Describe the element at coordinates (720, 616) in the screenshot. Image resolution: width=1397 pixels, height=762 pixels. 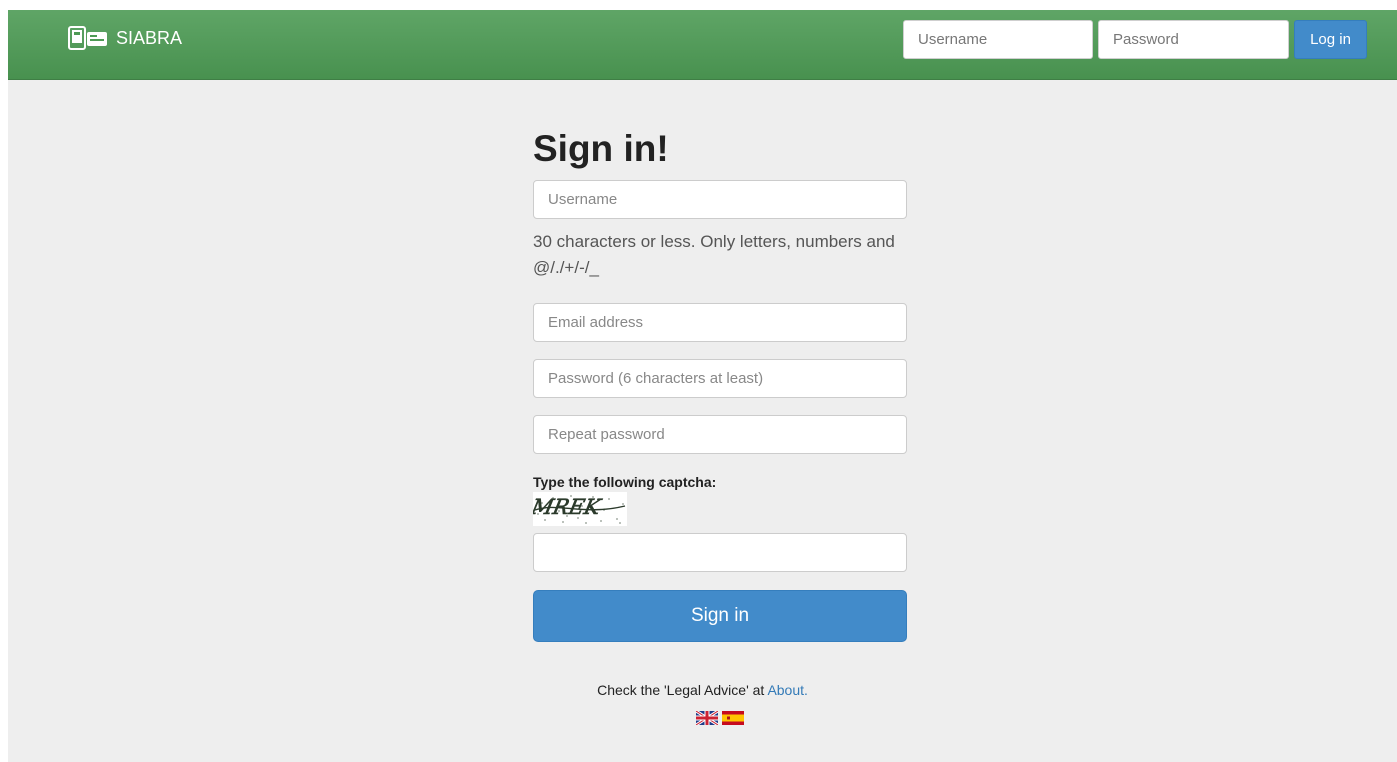
I see `sign-in-button: Sign in` at that location.